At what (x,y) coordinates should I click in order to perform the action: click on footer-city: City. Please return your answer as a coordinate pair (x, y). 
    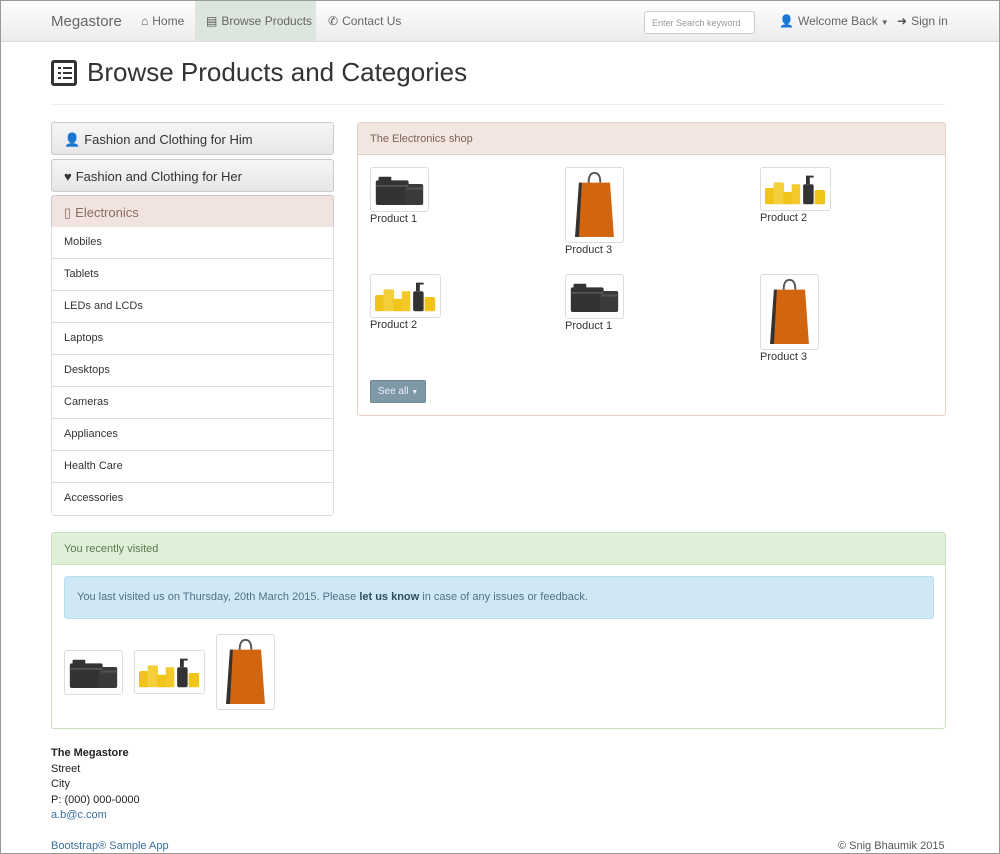
    Looking at the image, I should click on (60, 784).